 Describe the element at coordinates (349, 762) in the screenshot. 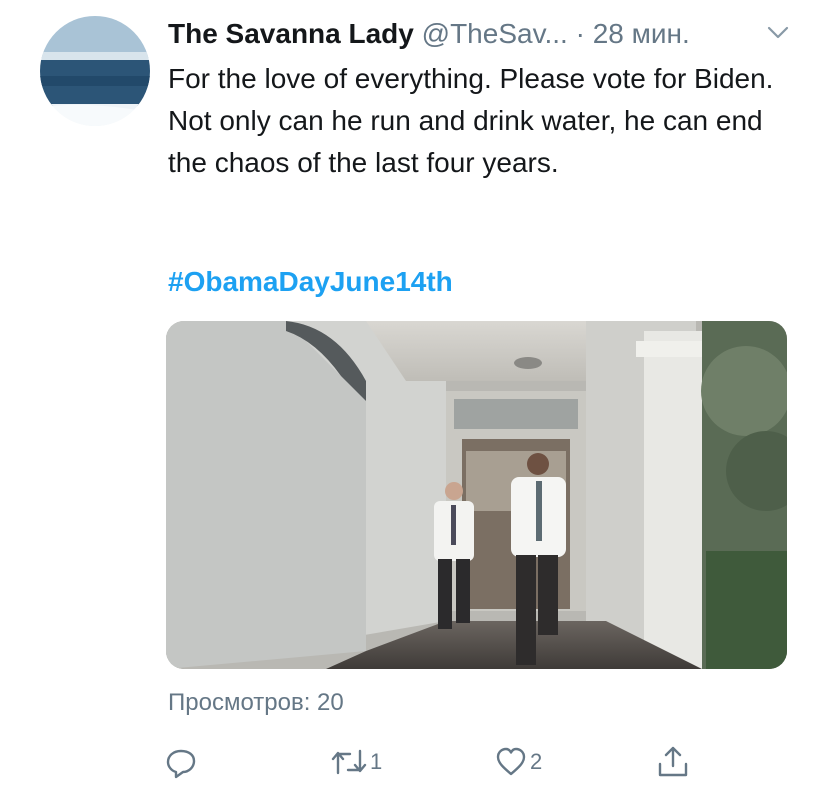

I see `retweet-icon` at that location.